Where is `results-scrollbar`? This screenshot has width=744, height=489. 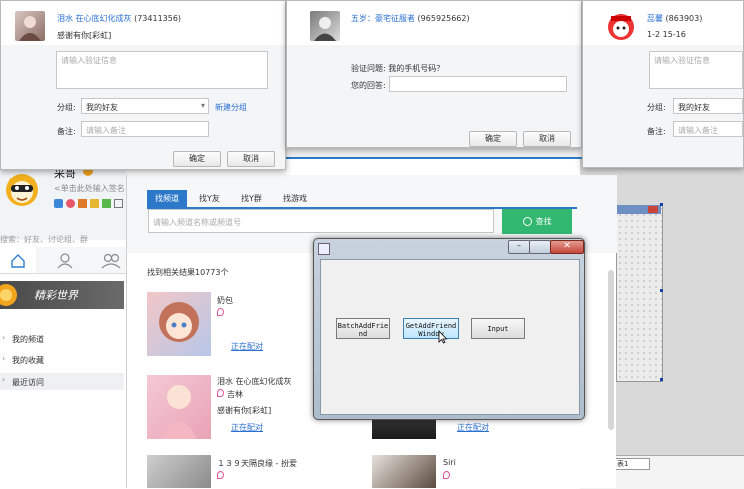
results-scrollbar is located at coordinates (611, 350).